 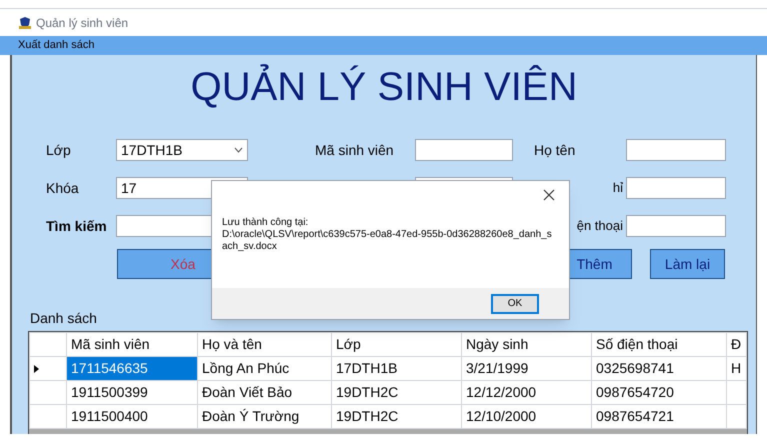 What do you see at coordinates (659, 416) in the screenshot?
I see `table-cell: 0987654721` at bounding box center [659, 416].